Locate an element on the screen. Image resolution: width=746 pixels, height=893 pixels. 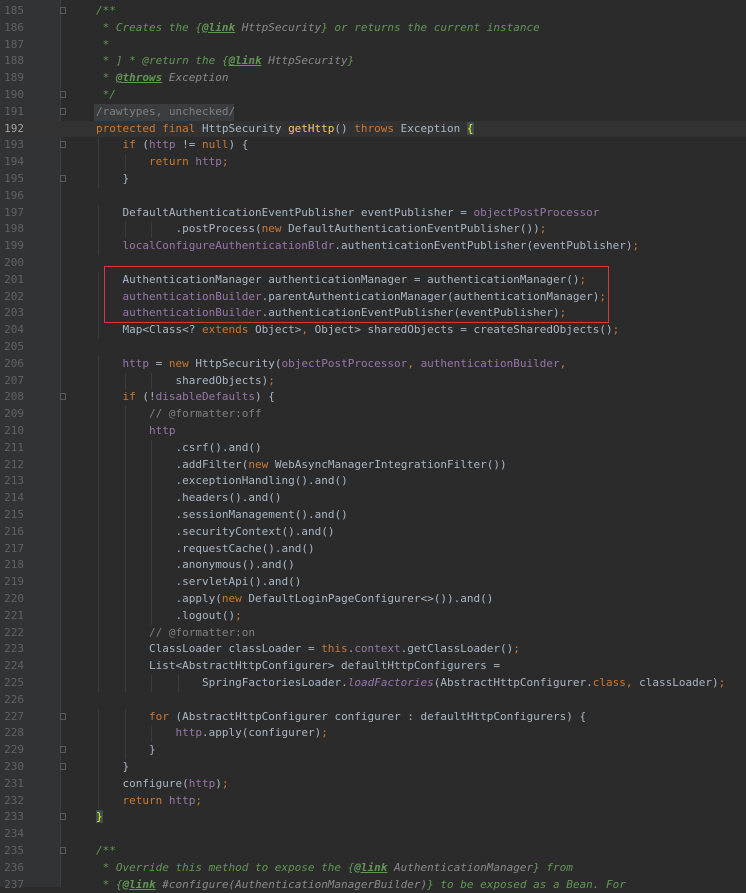
code-line: 211 .csrf().and() is located at coordinates (373, 448).